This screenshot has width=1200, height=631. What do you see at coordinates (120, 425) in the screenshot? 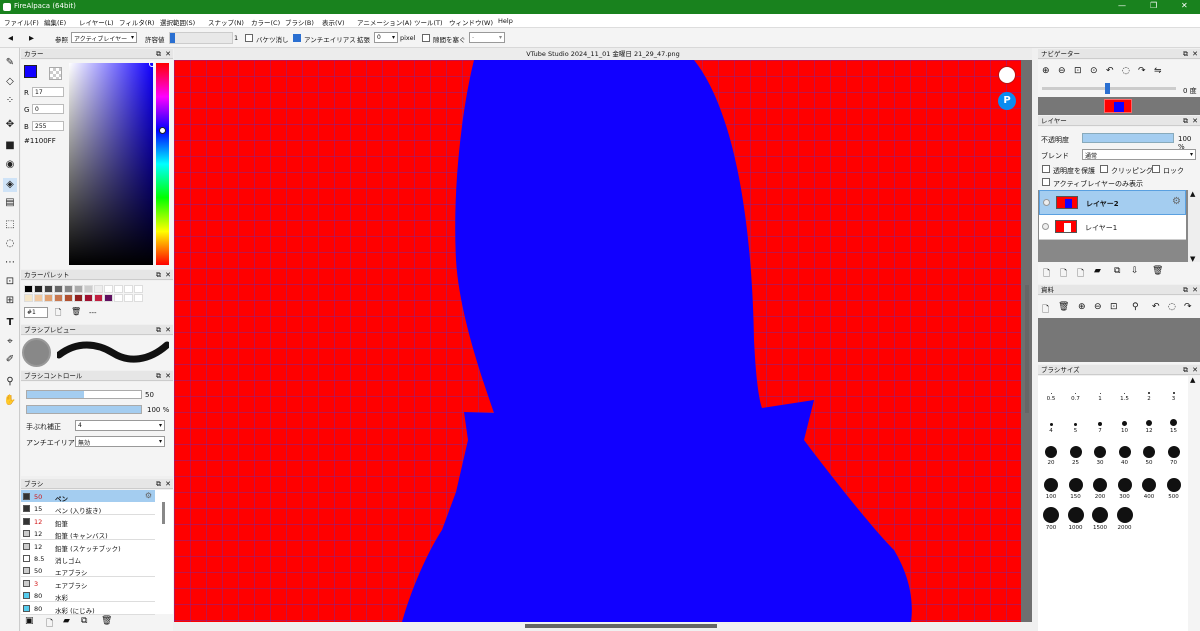
I see `stabilizer-select: 4 ▾` at bounding box center [120, 425].